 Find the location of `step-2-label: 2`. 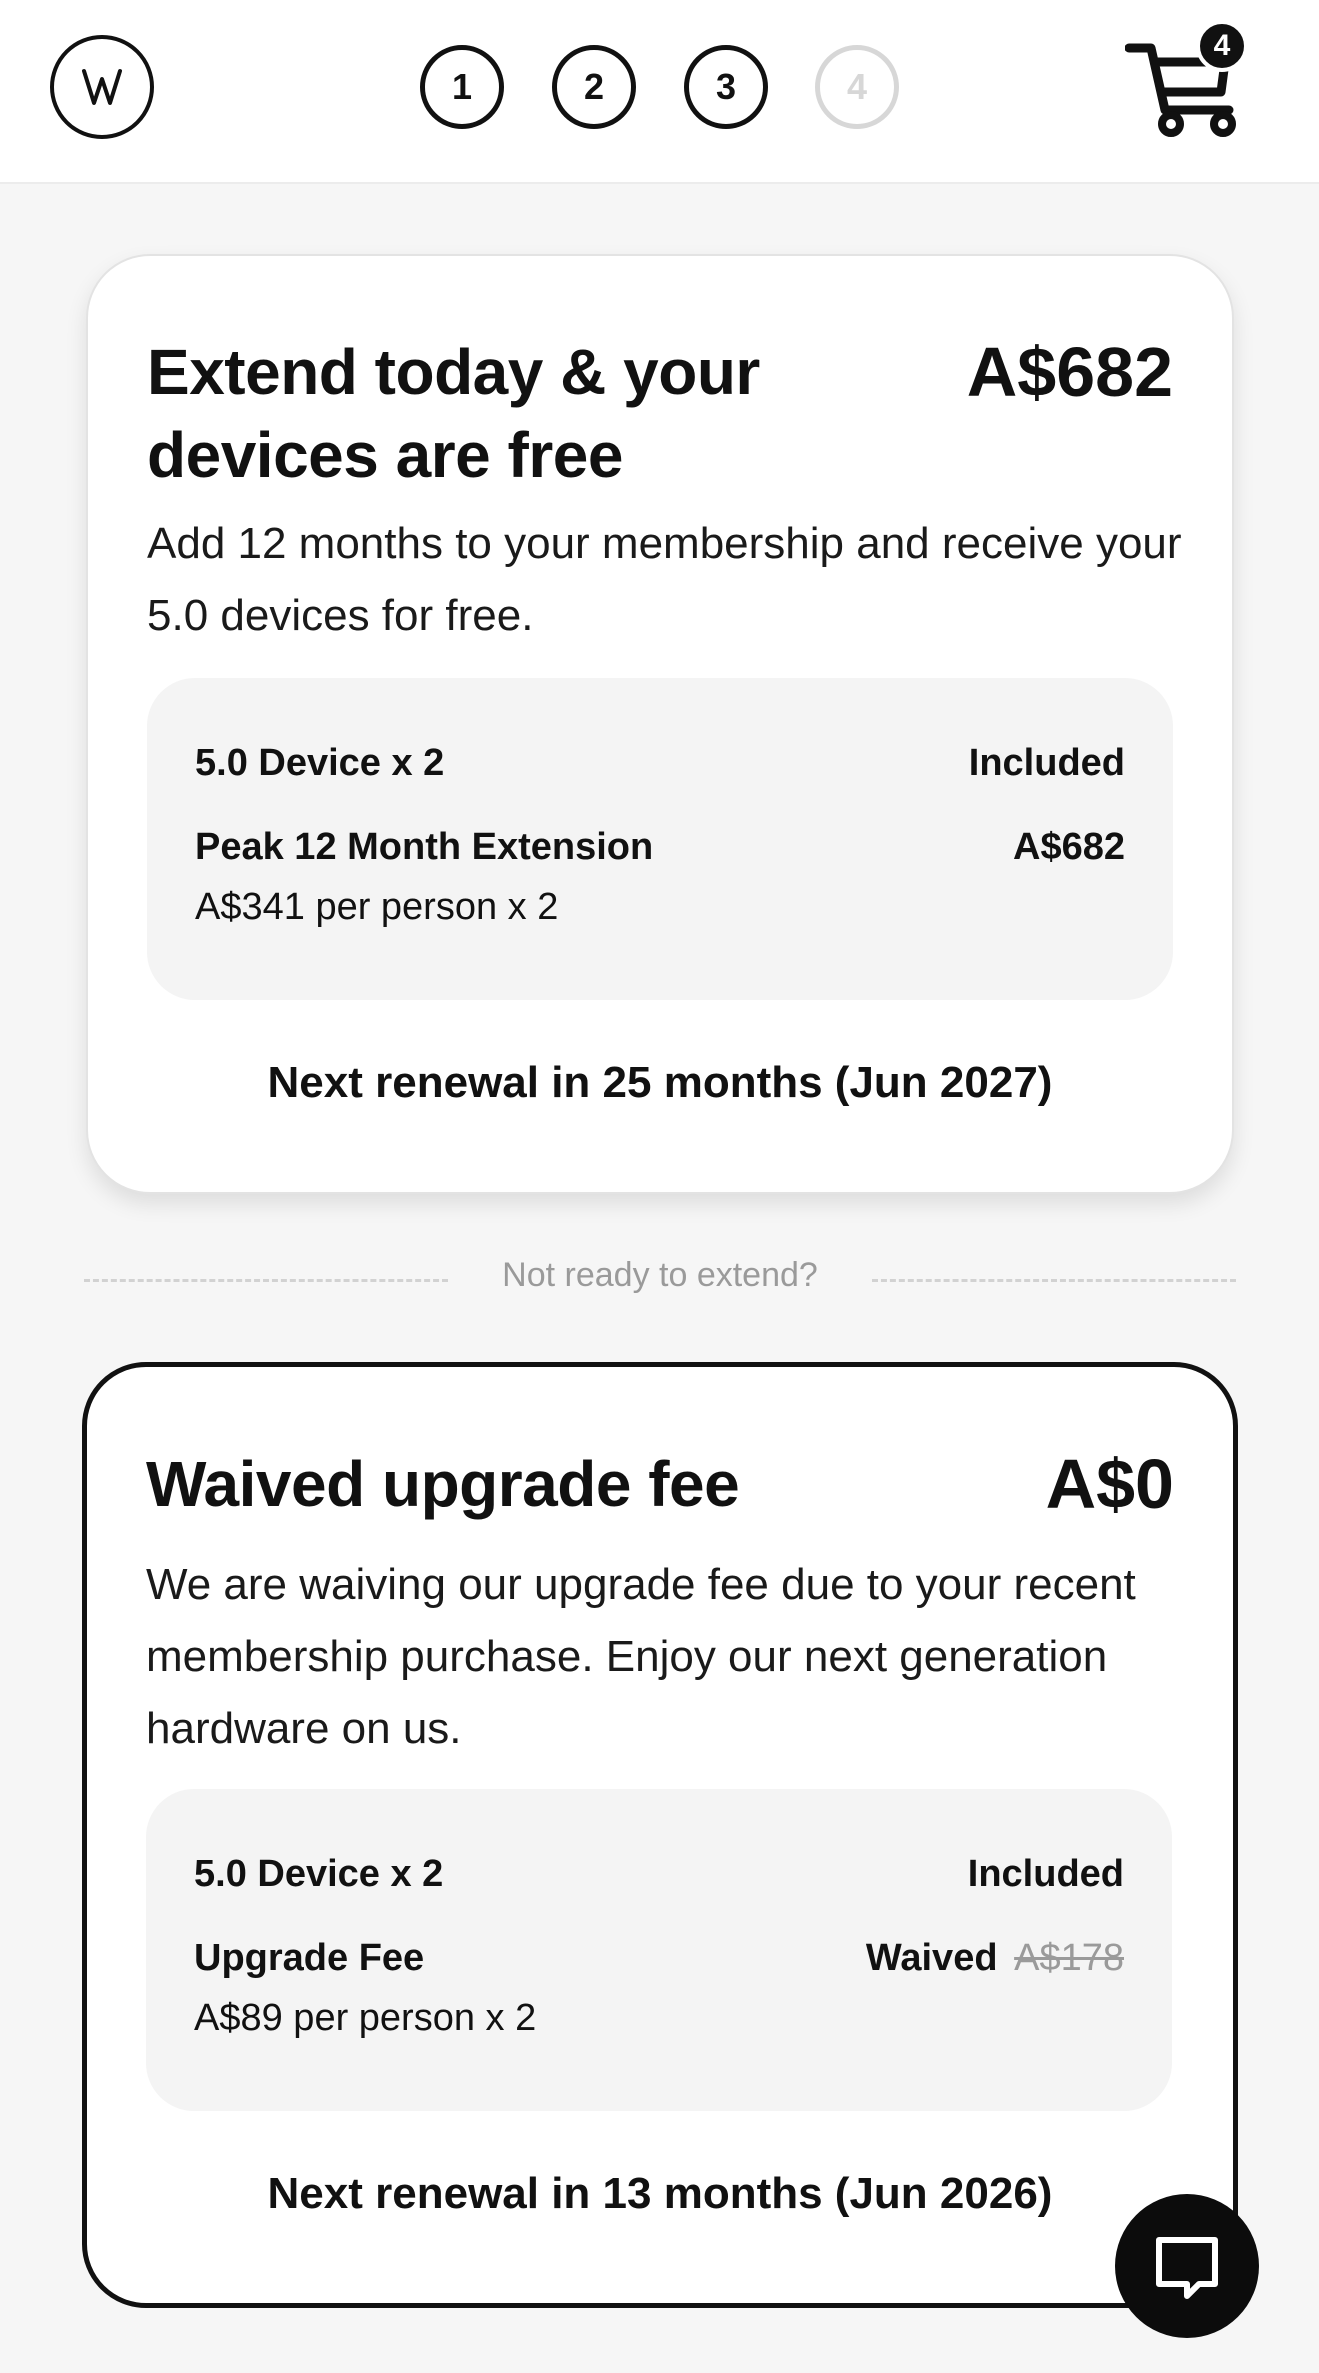

step-2-label: 2 is located at coordinates (594, 86).